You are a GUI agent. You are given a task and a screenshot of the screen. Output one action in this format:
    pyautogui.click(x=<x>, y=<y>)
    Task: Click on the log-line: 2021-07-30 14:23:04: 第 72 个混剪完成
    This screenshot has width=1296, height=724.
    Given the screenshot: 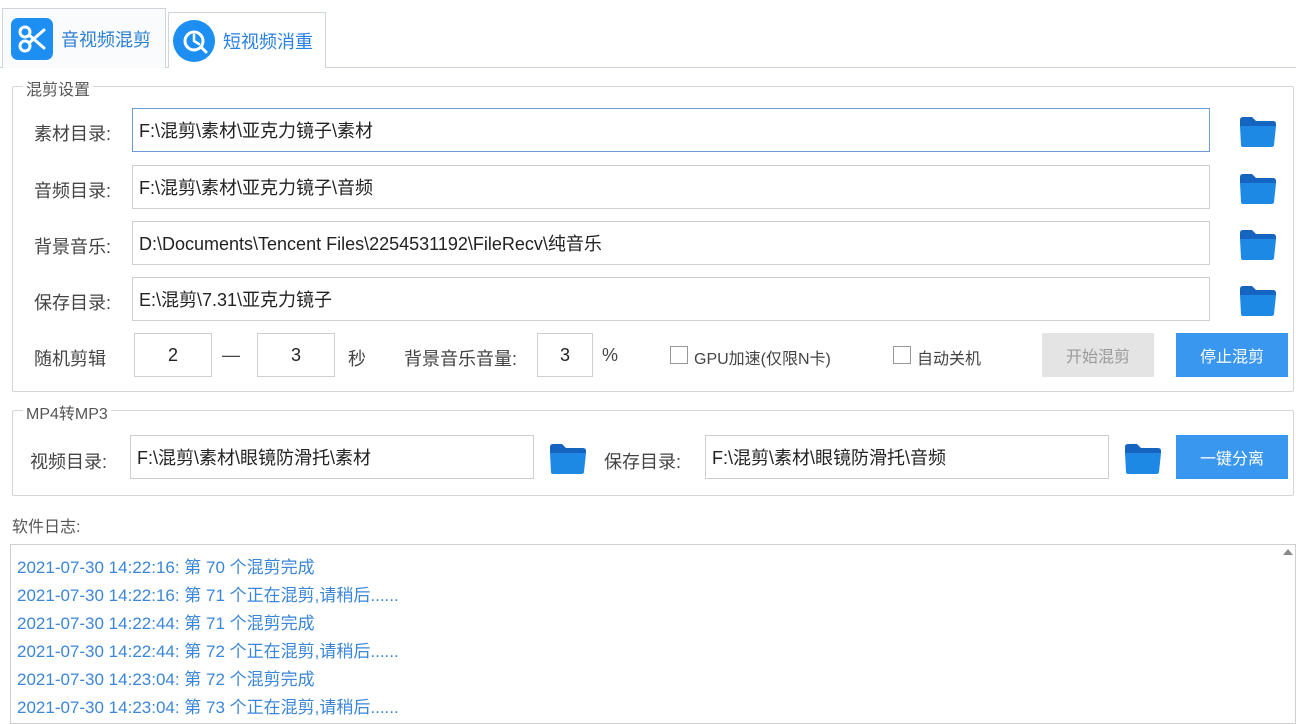 What is the action you would take?
    pyautogui.click(x=166, y=677)
    